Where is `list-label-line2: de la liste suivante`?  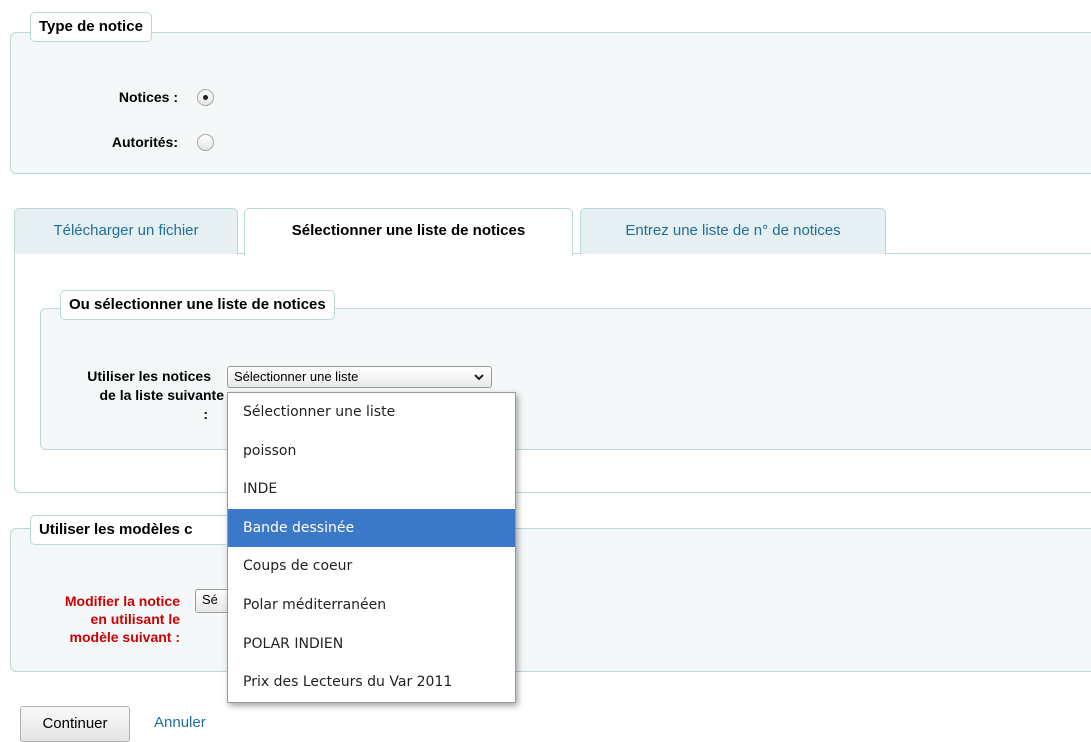 list-label-line2: de la liste suivante is located at coordinates (162, 395).